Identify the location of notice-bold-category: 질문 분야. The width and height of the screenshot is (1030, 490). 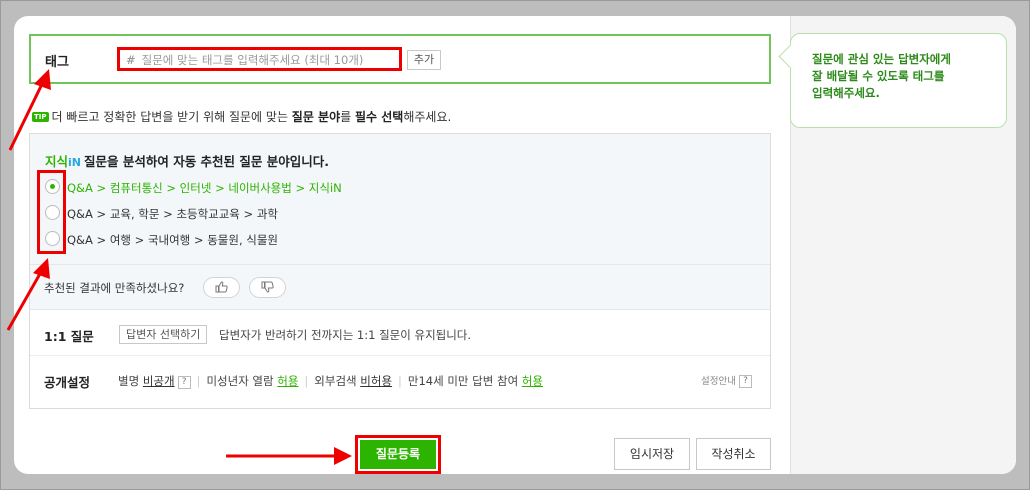
(316, 117).